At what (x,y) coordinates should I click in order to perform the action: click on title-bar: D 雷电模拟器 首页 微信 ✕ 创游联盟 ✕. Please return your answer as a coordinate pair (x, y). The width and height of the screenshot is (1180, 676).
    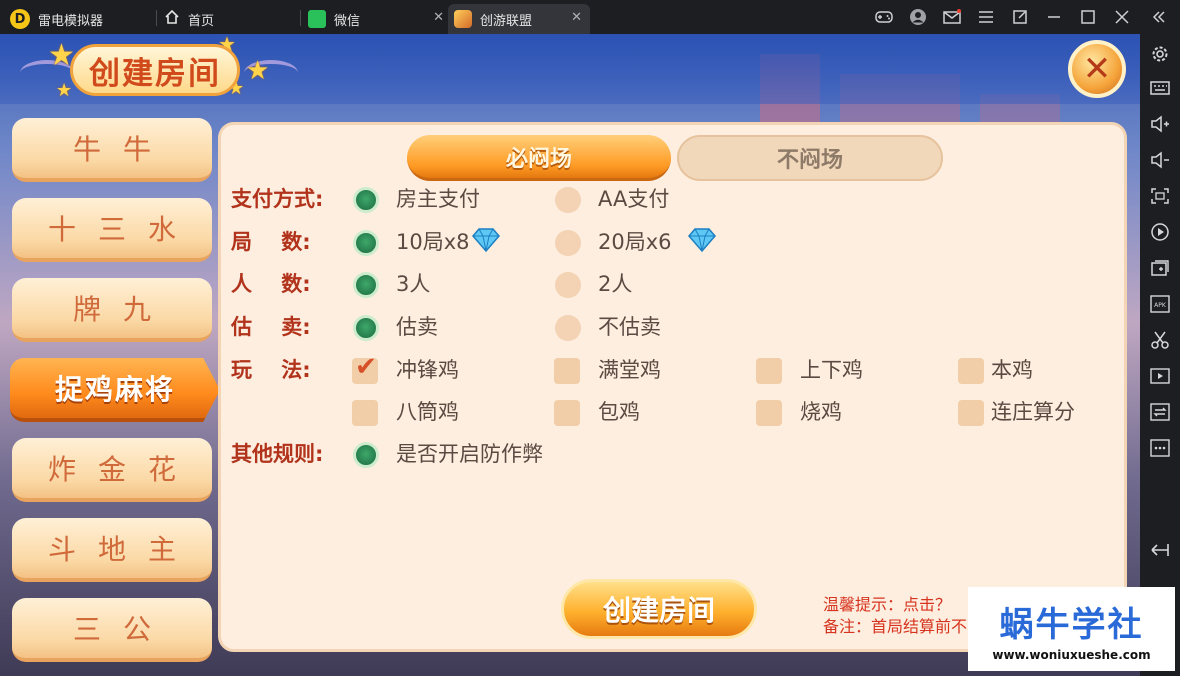
    Looking at the image, I should click on (590, 17).